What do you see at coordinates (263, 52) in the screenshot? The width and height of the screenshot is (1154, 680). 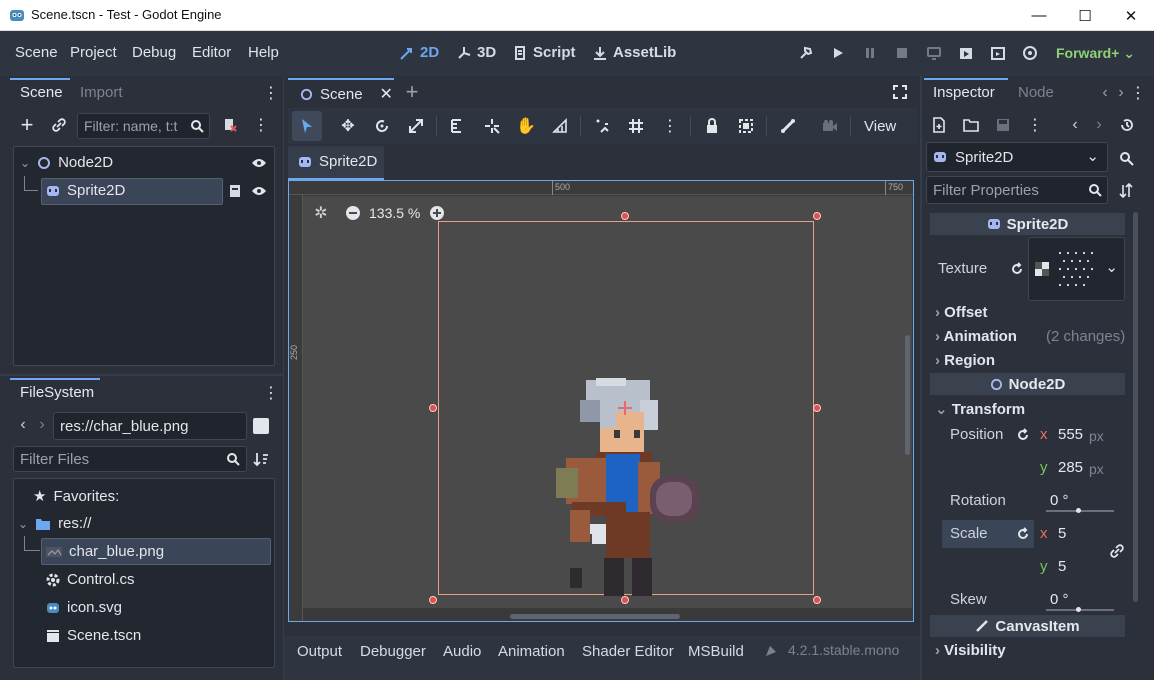 I see `menu-help: Help` at bounding box center [263, 52].